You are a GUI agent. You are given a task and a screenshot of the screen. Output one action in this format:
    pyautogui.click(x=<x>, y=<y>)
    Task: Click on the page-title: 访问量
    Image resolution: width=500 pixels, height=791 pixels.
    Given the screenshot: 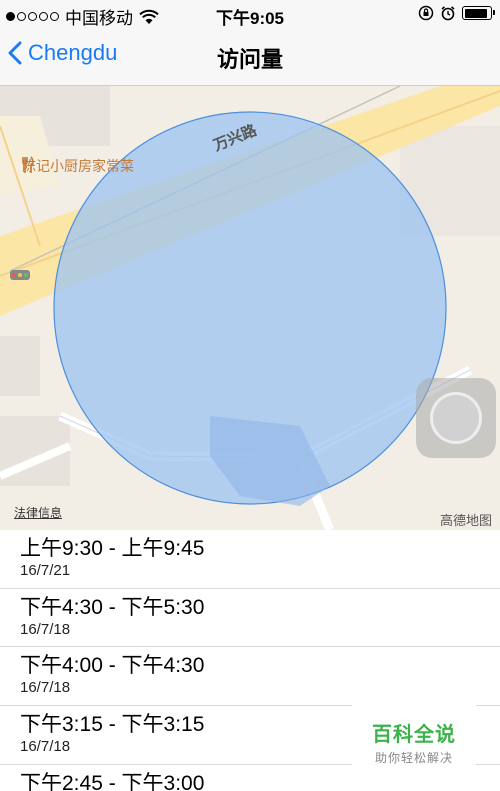 What is the action you would take?
    pyautogui.click(x=249, y=59)
    